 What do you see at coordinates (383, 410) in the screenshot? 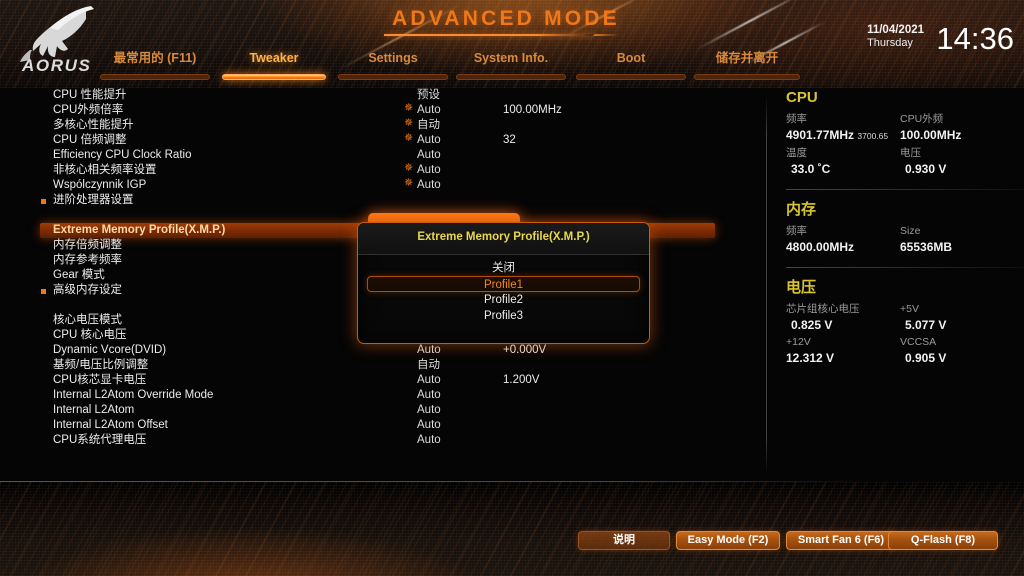
I see `settings-row: Internal L2Atom Auto` at bounding box center [383, 410].